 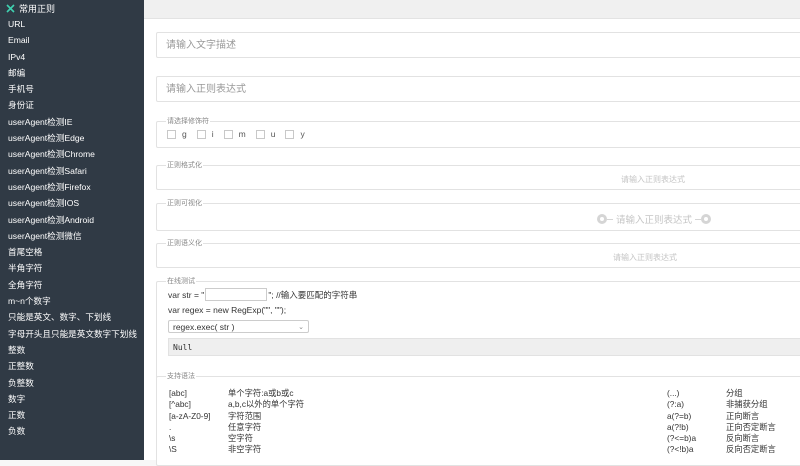 I want to click on semantic-legend: 正则语义化, so click(x=184, y=243).